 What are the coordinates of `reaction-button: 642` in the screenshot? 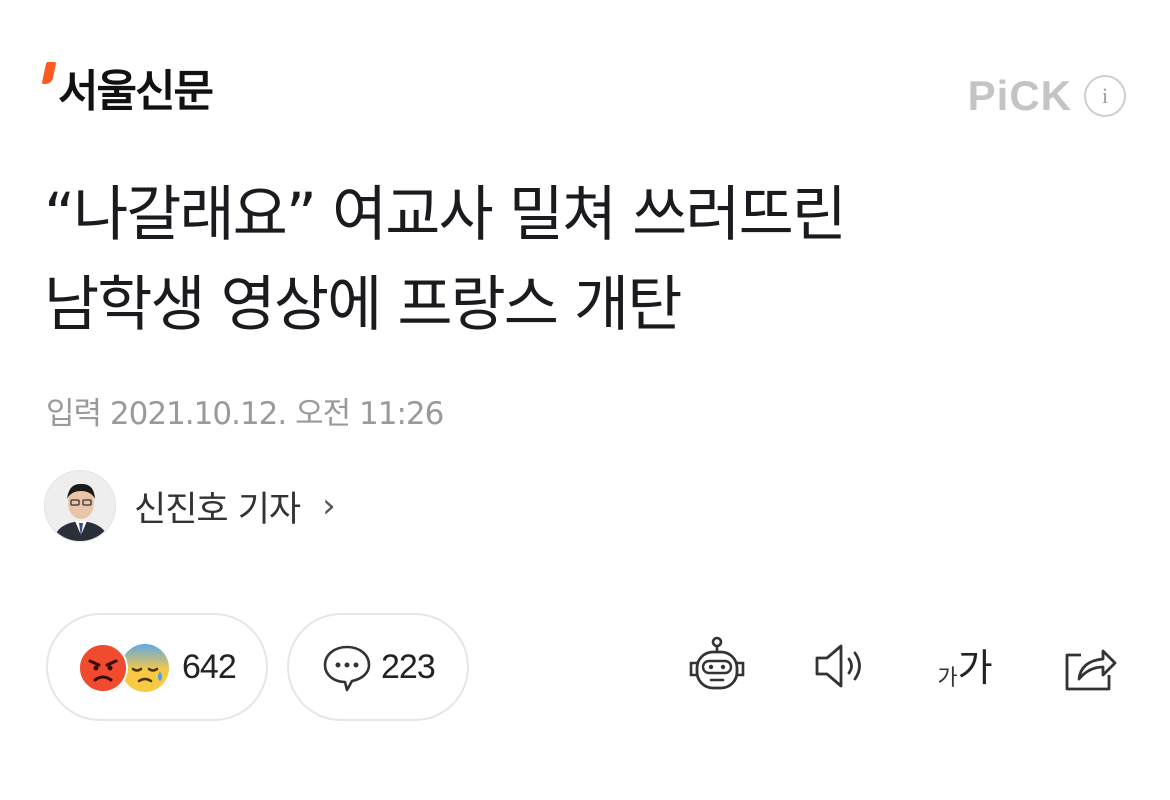 It's located at (157, 667).